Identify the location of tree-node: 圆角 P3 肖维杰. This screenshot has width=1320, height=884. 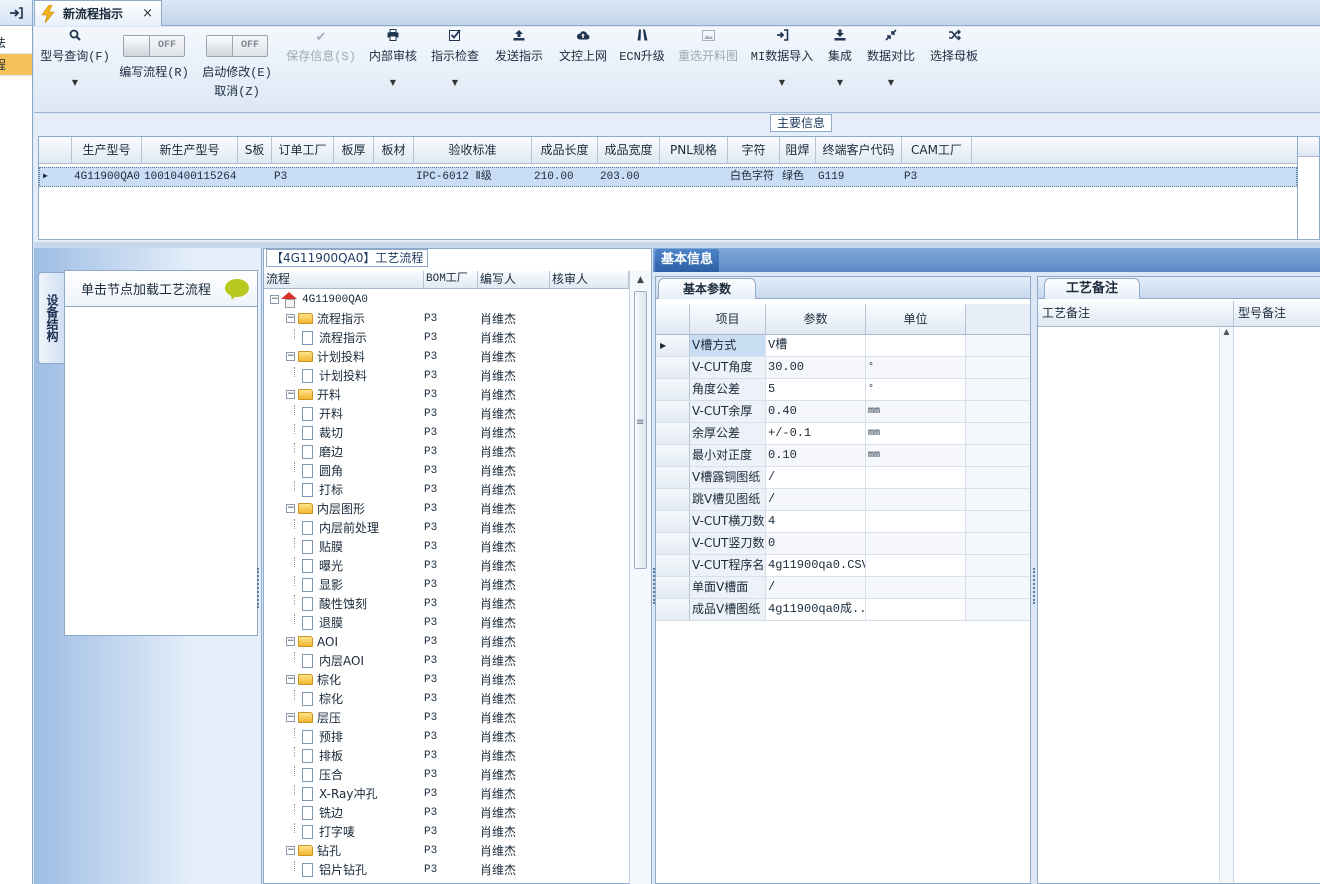
(446, 470).